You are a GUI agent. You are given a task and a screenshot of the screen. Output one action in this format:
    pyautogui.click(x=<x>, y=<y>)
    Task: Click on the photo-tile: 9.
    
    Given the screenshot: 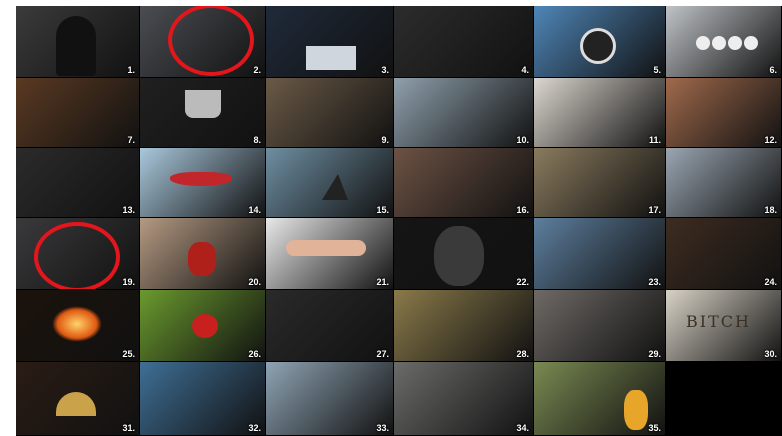 What is the action you would take?
    pyautogui.click(x=329, y=112)
    